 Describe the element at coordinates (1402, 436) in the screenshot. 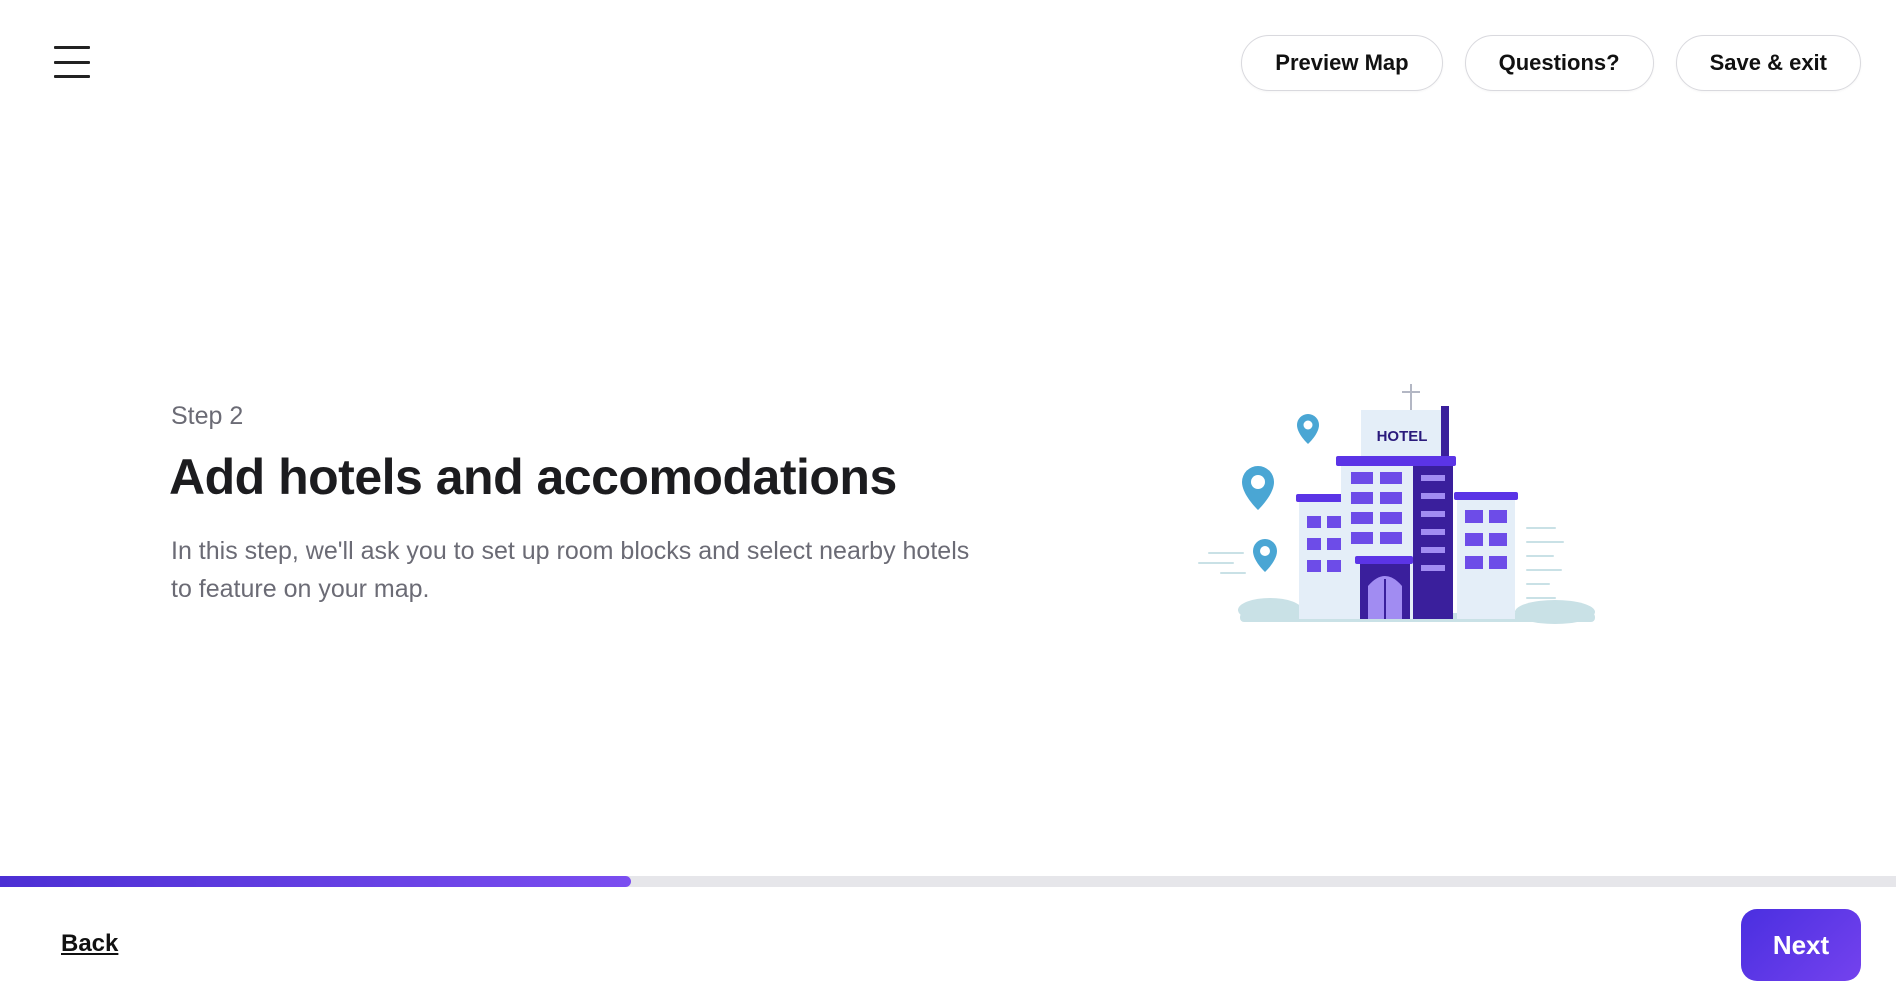

I see `hotel-sign-text: HOTEL` at that location.